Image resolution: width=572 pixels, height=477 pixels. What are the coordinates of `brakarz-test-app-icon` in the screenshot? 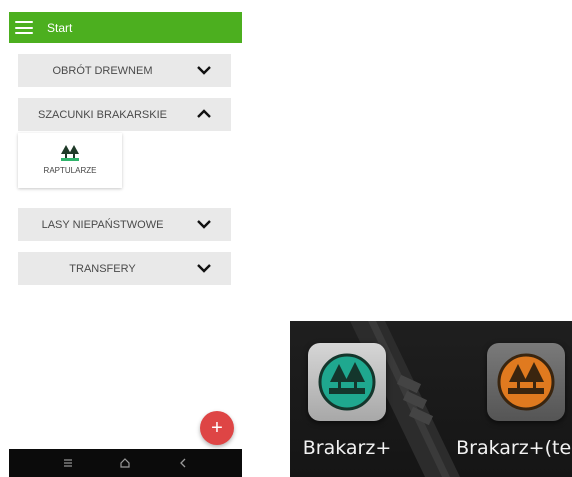 It's located at (526, 382).